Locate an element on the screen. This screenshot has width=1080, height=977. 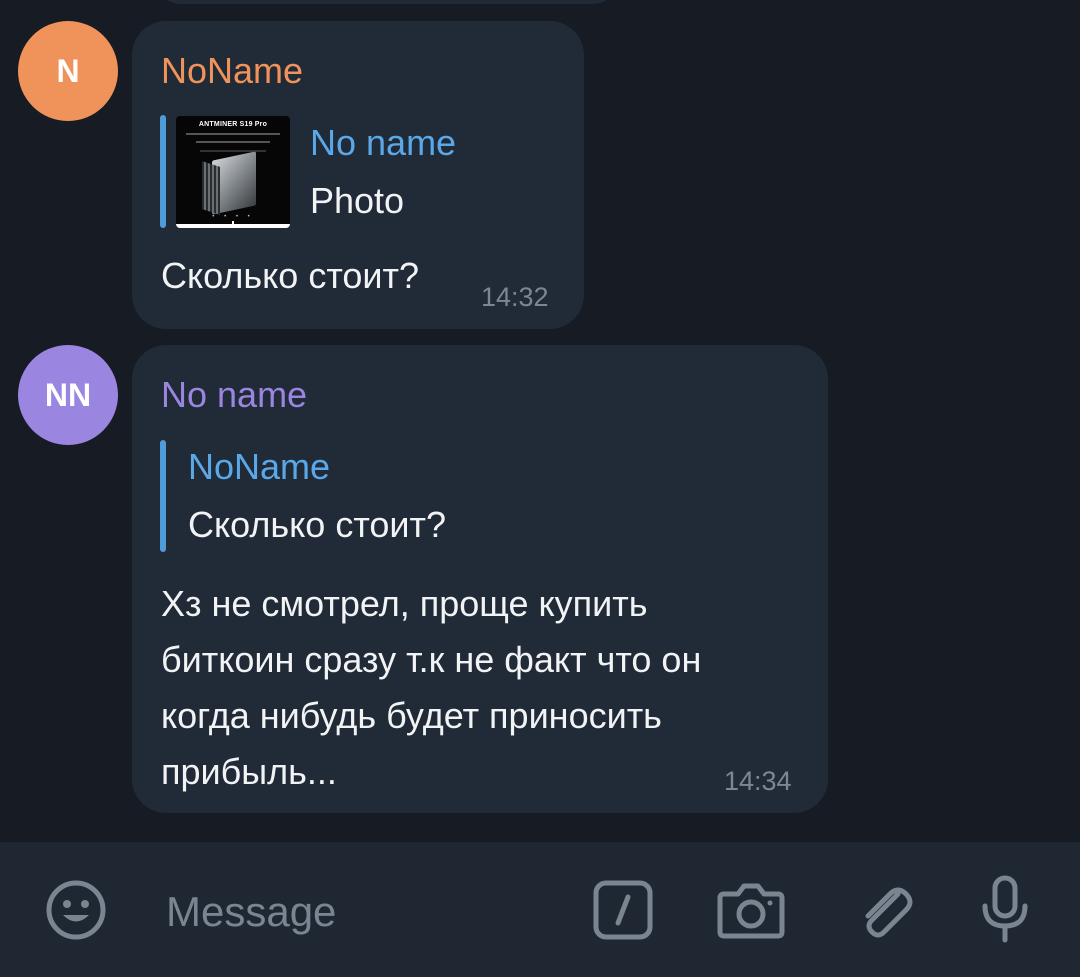
miner-image-front is located at coordinates (211, 188).